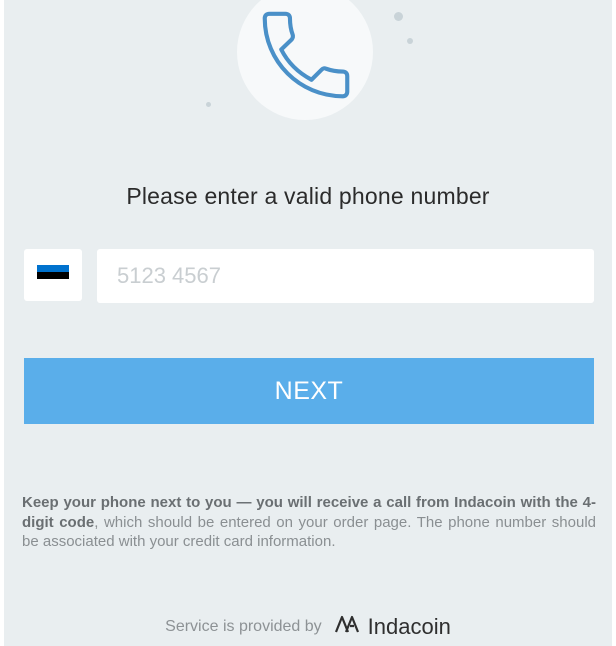 This screenshot has height=646, width=616. Describe the element at coordinates (243, 626) in the screenshot. I see `provided-by-label: Service is provided by` at that location.